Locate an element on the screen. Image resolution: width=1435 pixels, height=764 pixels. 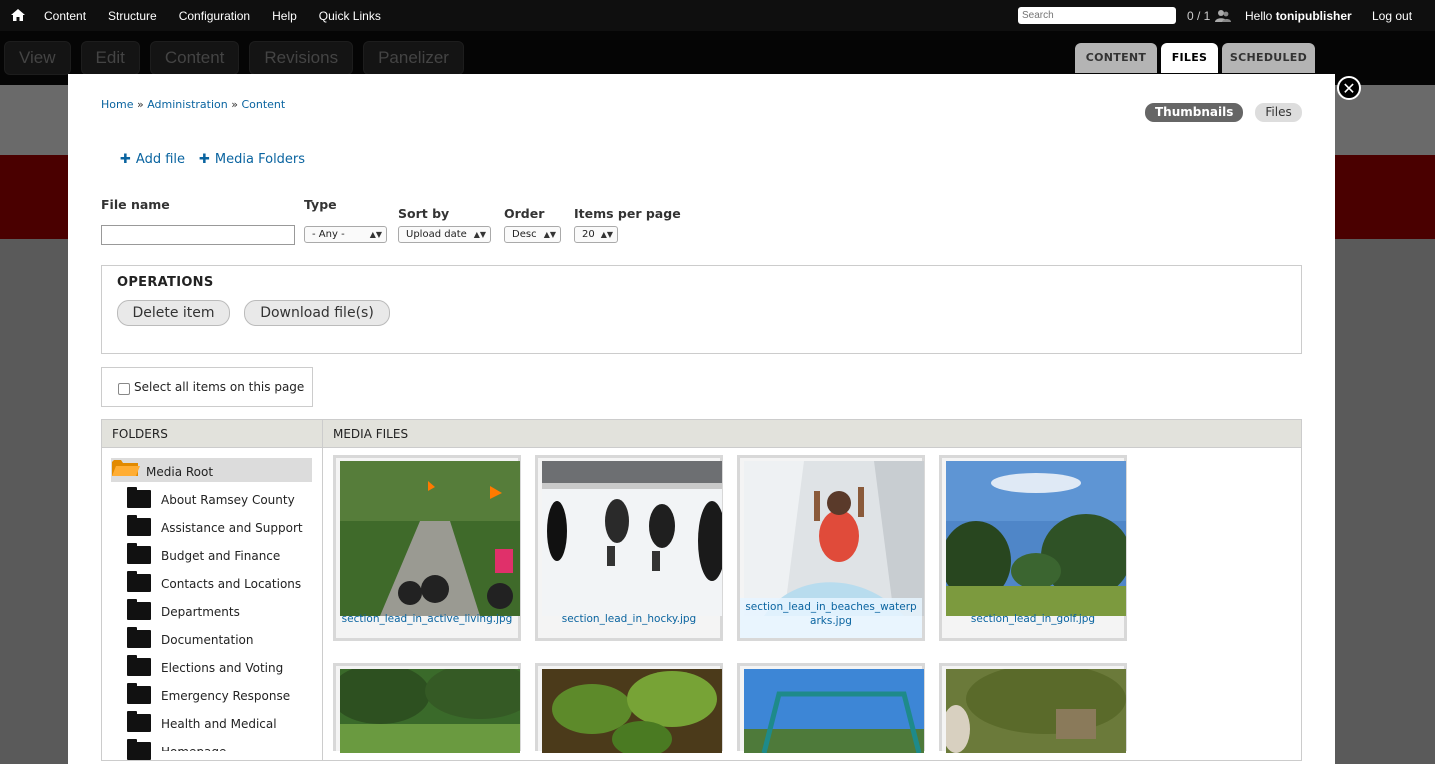
browser-header: FOLDERS MEDIA FILES is located at coordinates (701, 434).